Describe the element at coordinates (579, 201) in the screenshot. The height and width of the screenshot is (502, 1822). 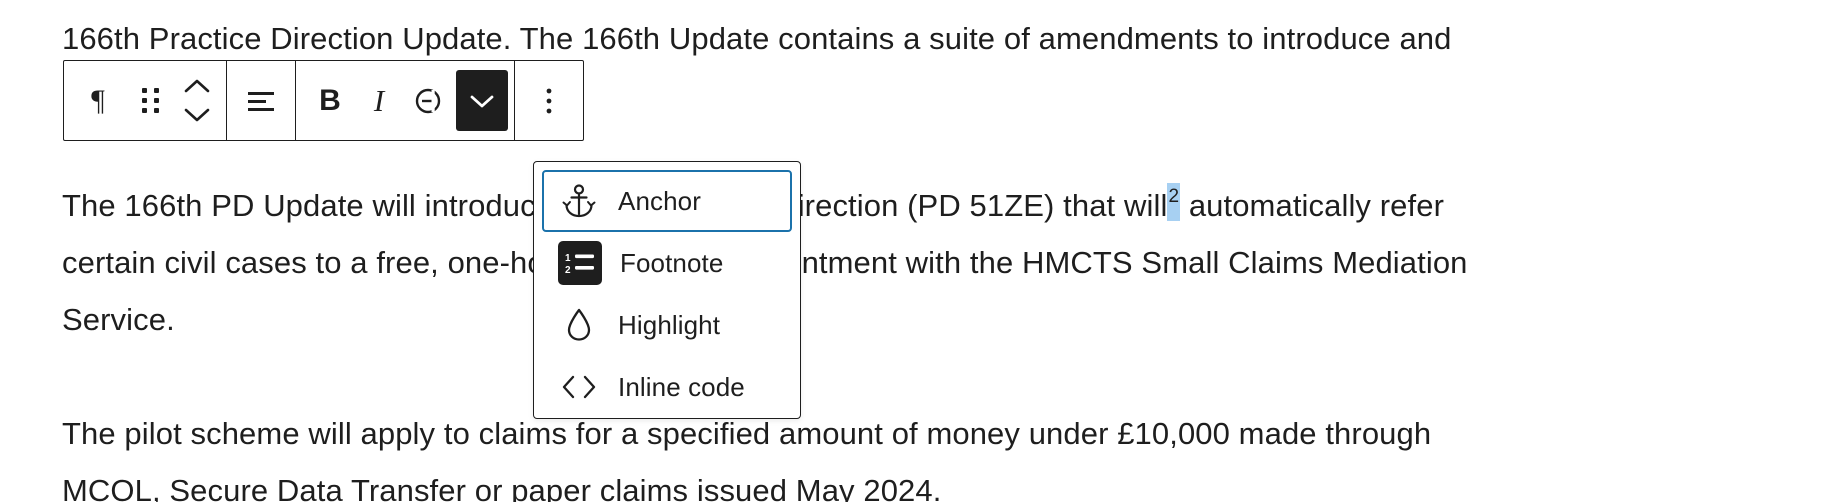
I see `anchor-icon` at that location.